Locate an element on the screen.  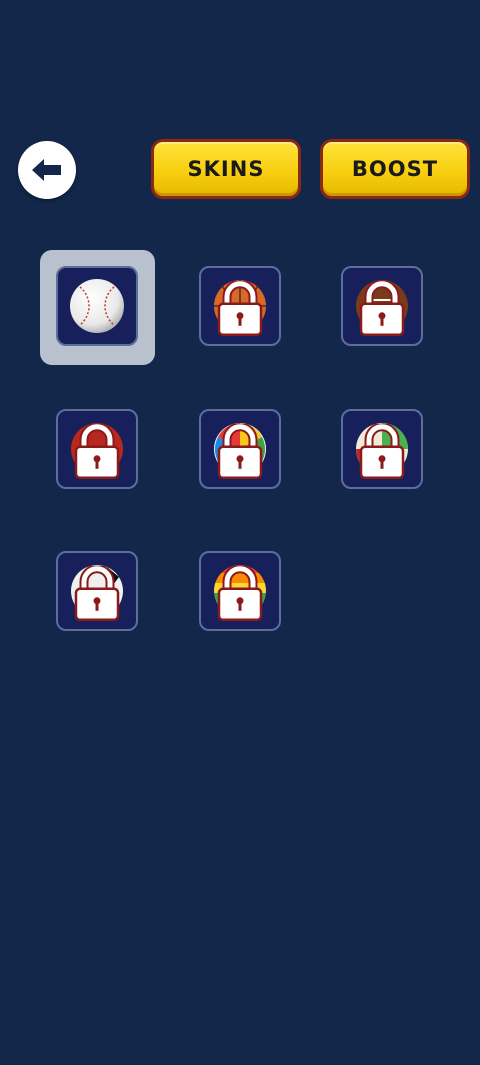
skin-slot-red-ball is located at coordinates (97, 449).